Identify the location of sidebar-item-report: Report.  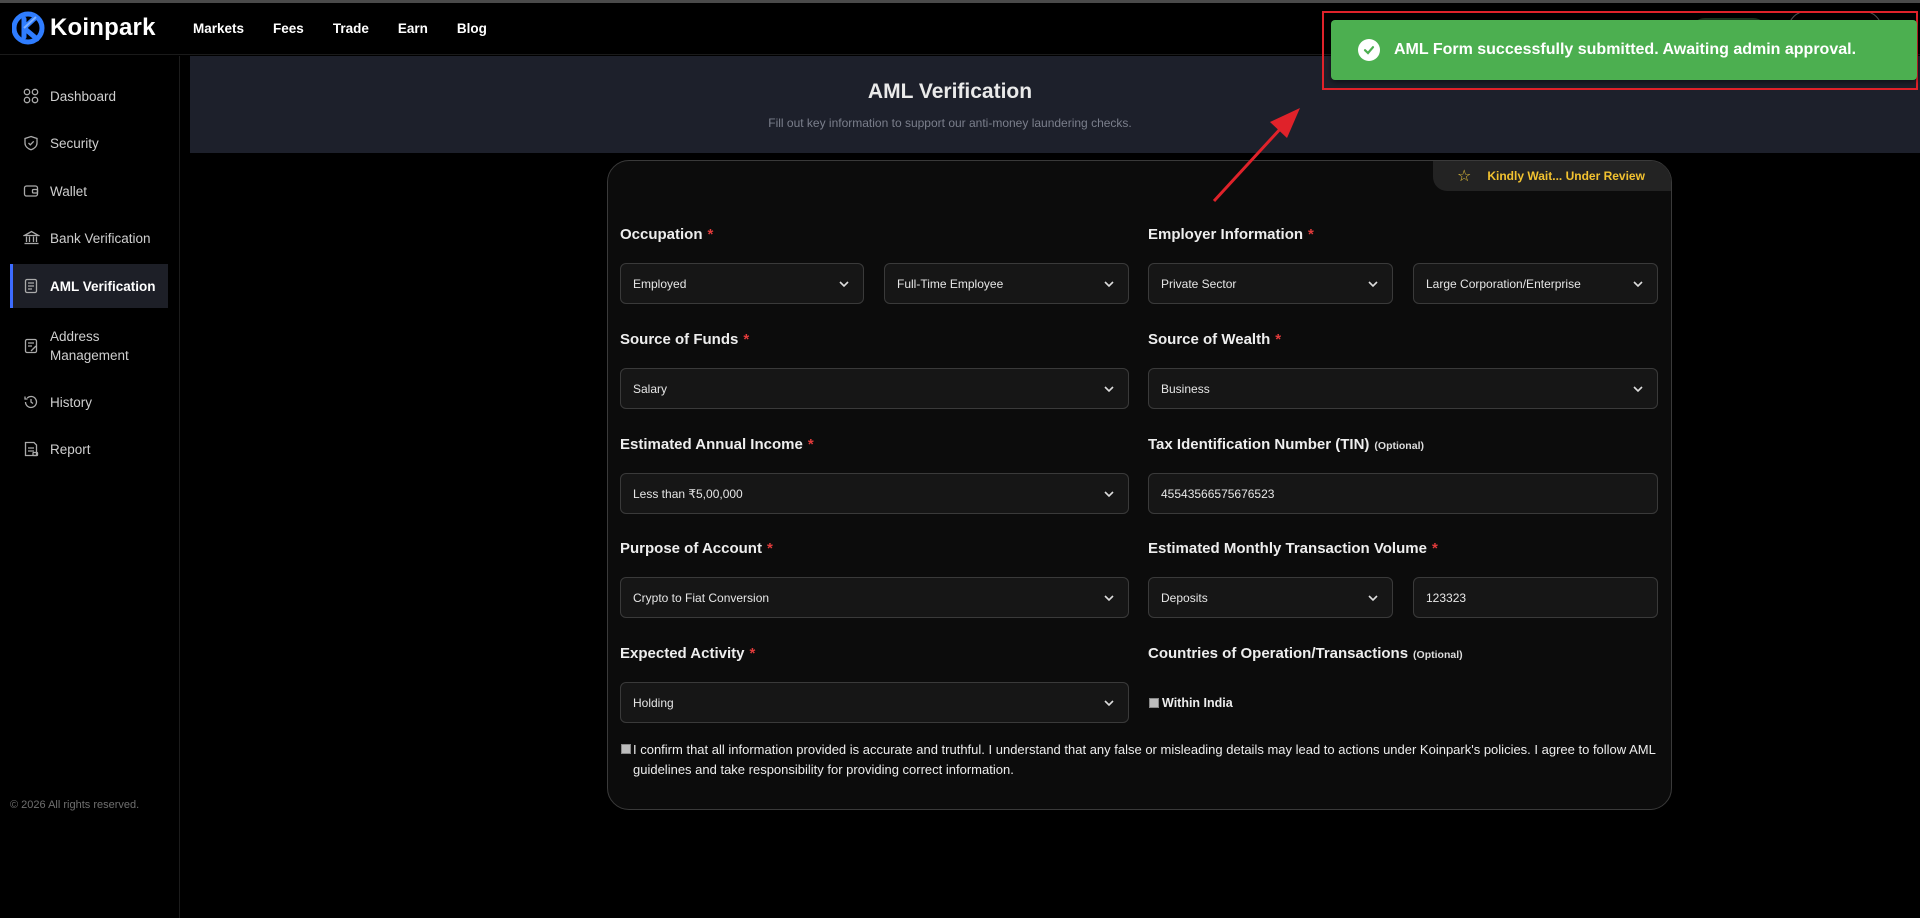
(89, 449).